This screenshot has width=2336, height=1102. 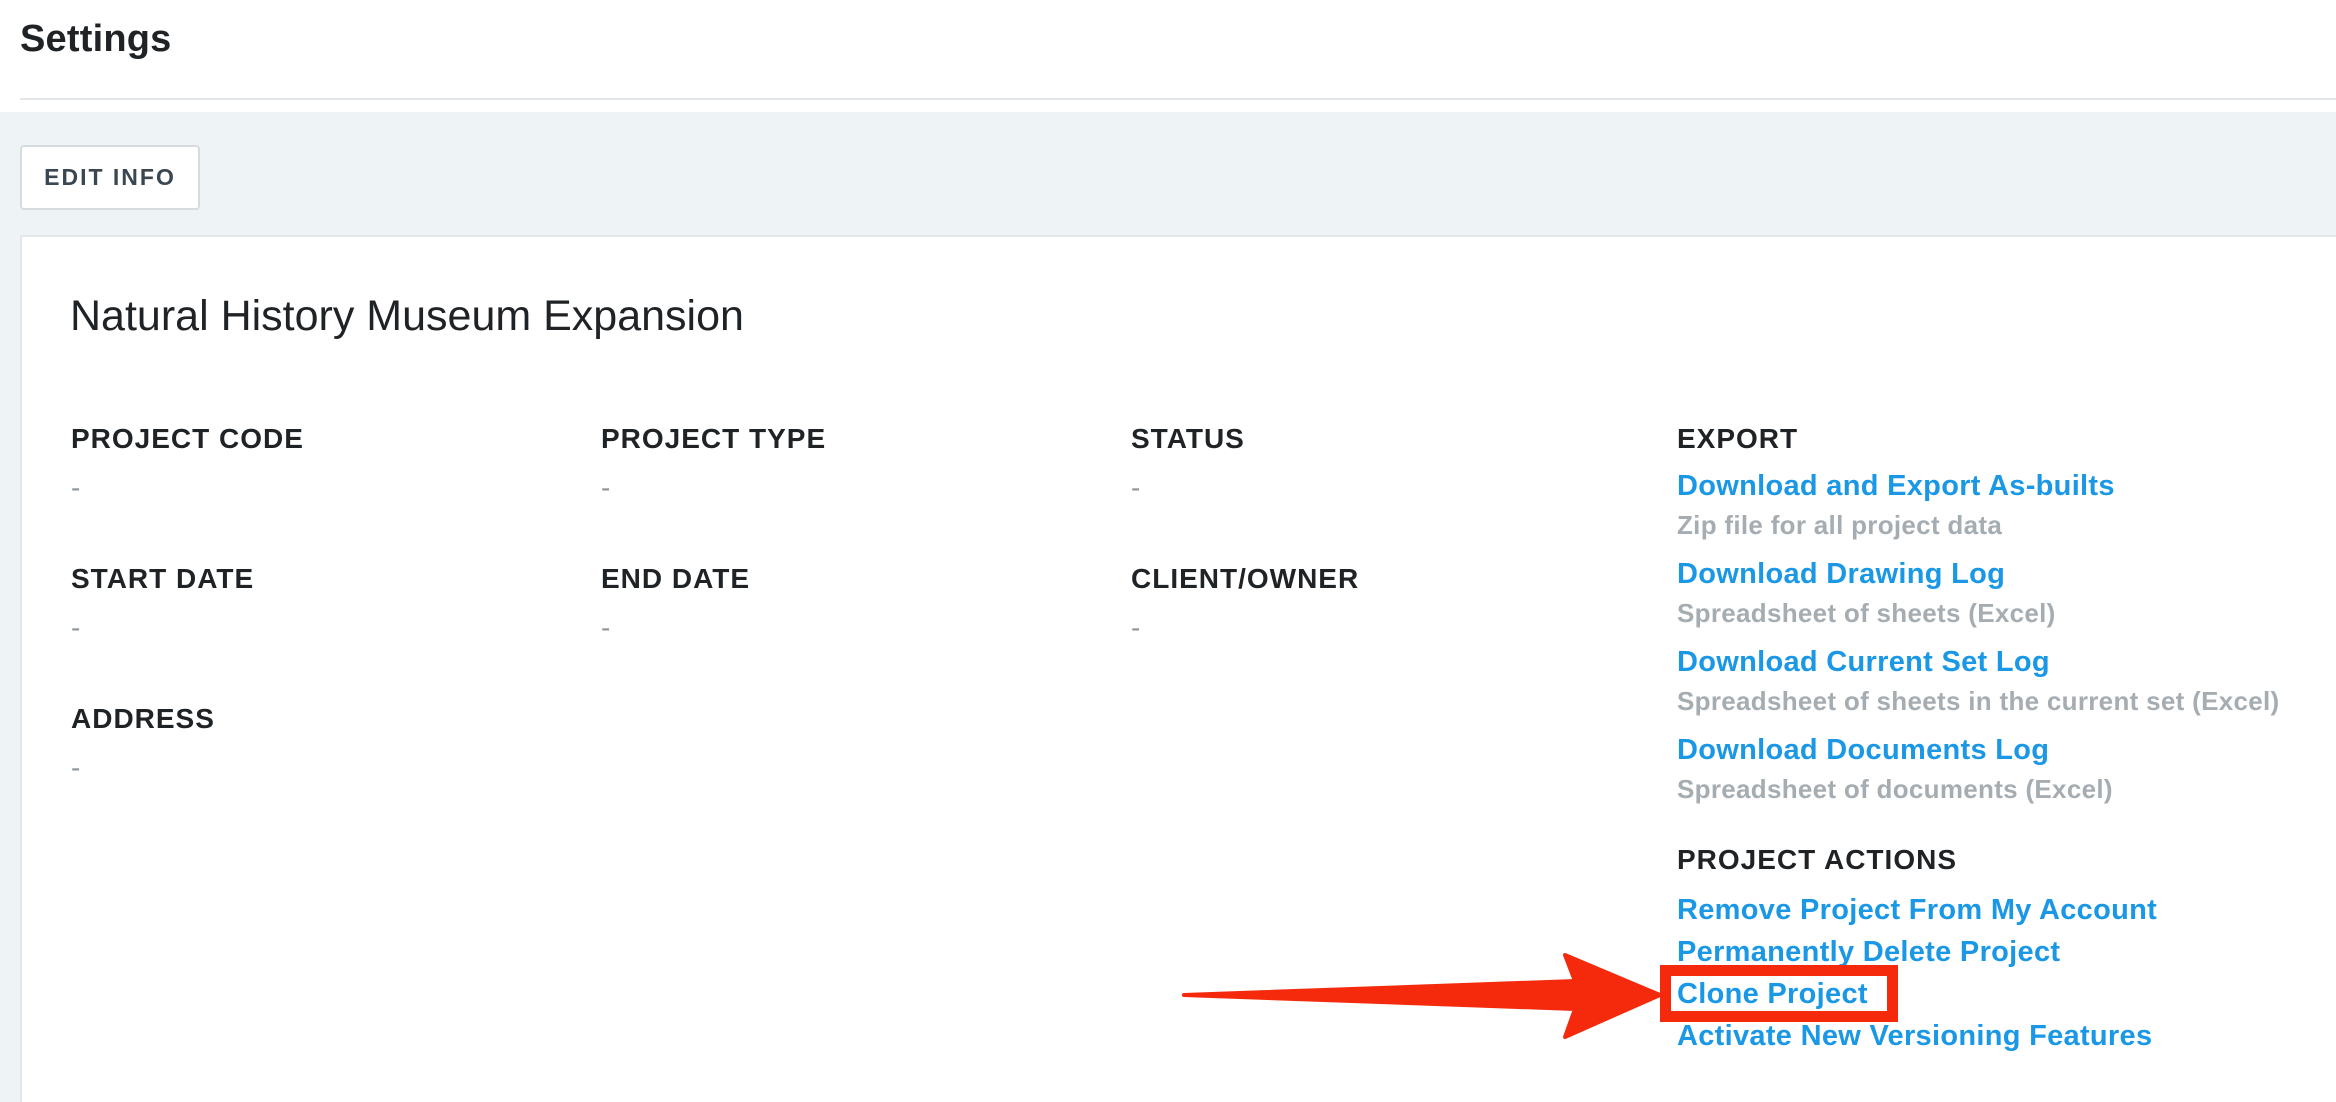 I want to click on download-export-as-builts-link: Download and Export As-builts, so click(x=1896, y=486).